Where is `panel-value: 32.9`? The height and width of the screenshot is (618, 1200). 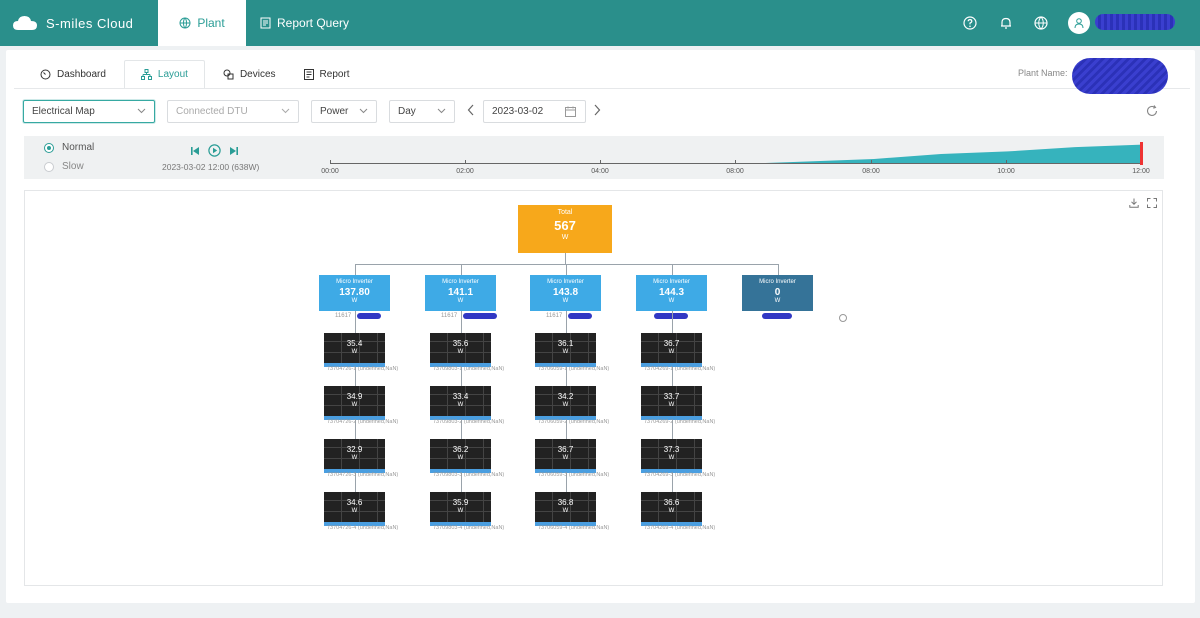 panel-value: 32.9 is located at coordinates (354, 449).